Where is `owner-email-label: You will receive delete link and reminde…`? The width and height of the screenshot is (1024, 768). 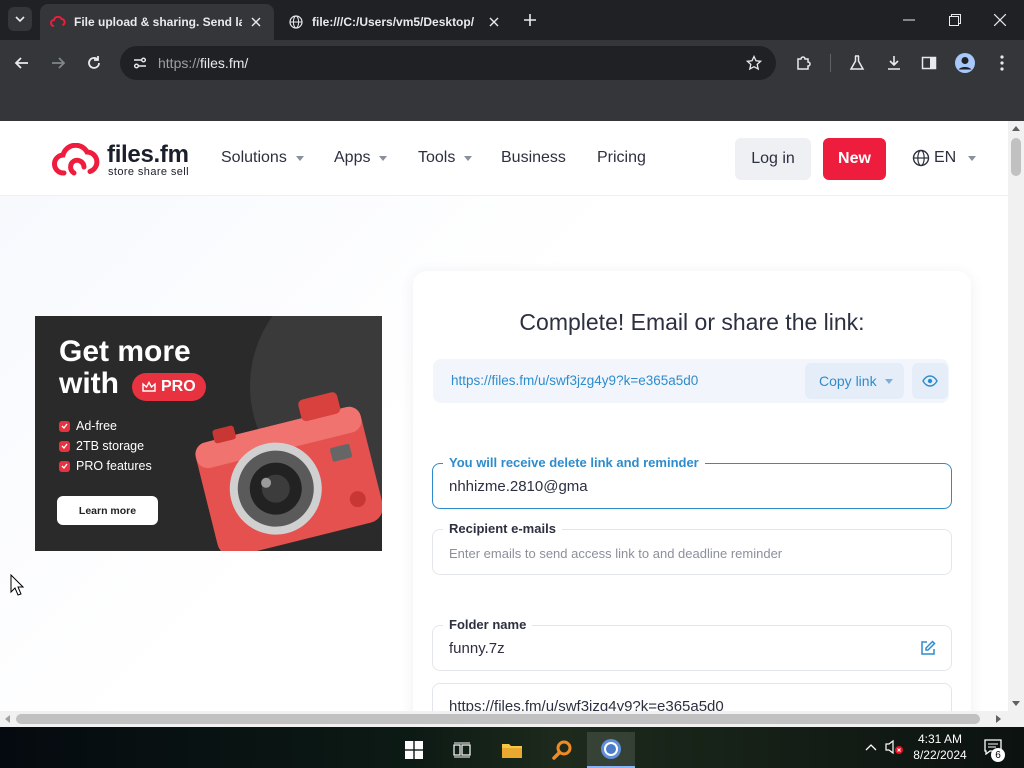 owner-email-label: You will receive delete link and reminde… is located at coordinates (574, 462).